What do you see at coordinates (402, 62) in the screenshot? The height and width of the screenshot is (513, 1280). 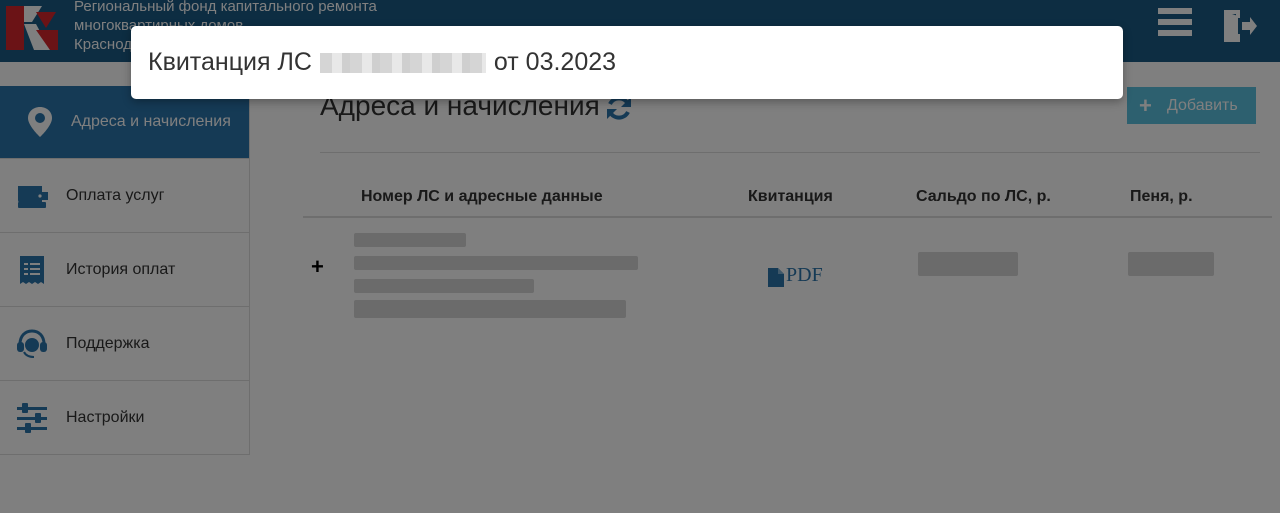 I see `redacted-account-number` at bounding box center [402, 62].